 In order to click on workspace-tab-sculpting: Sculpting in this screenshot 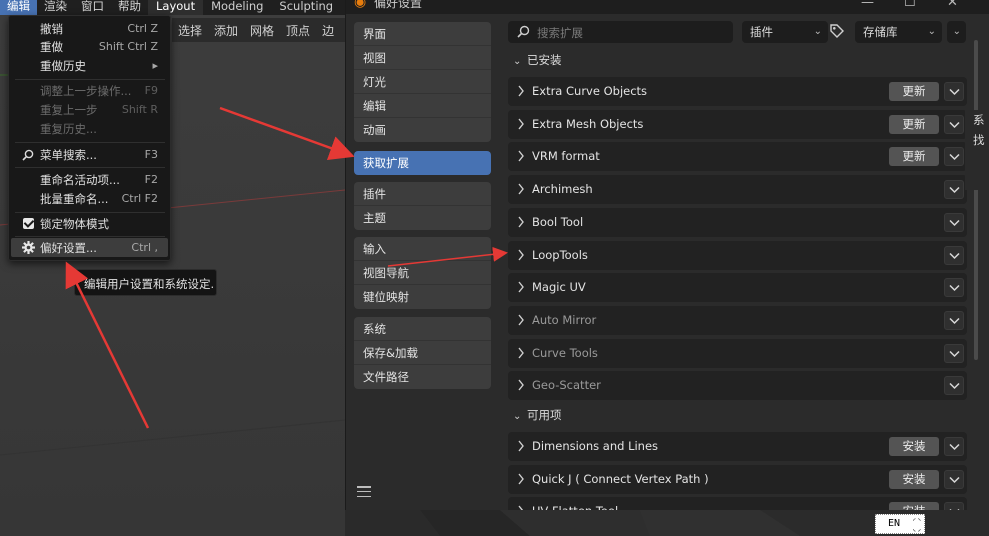, I will do `click(306, 7)`.